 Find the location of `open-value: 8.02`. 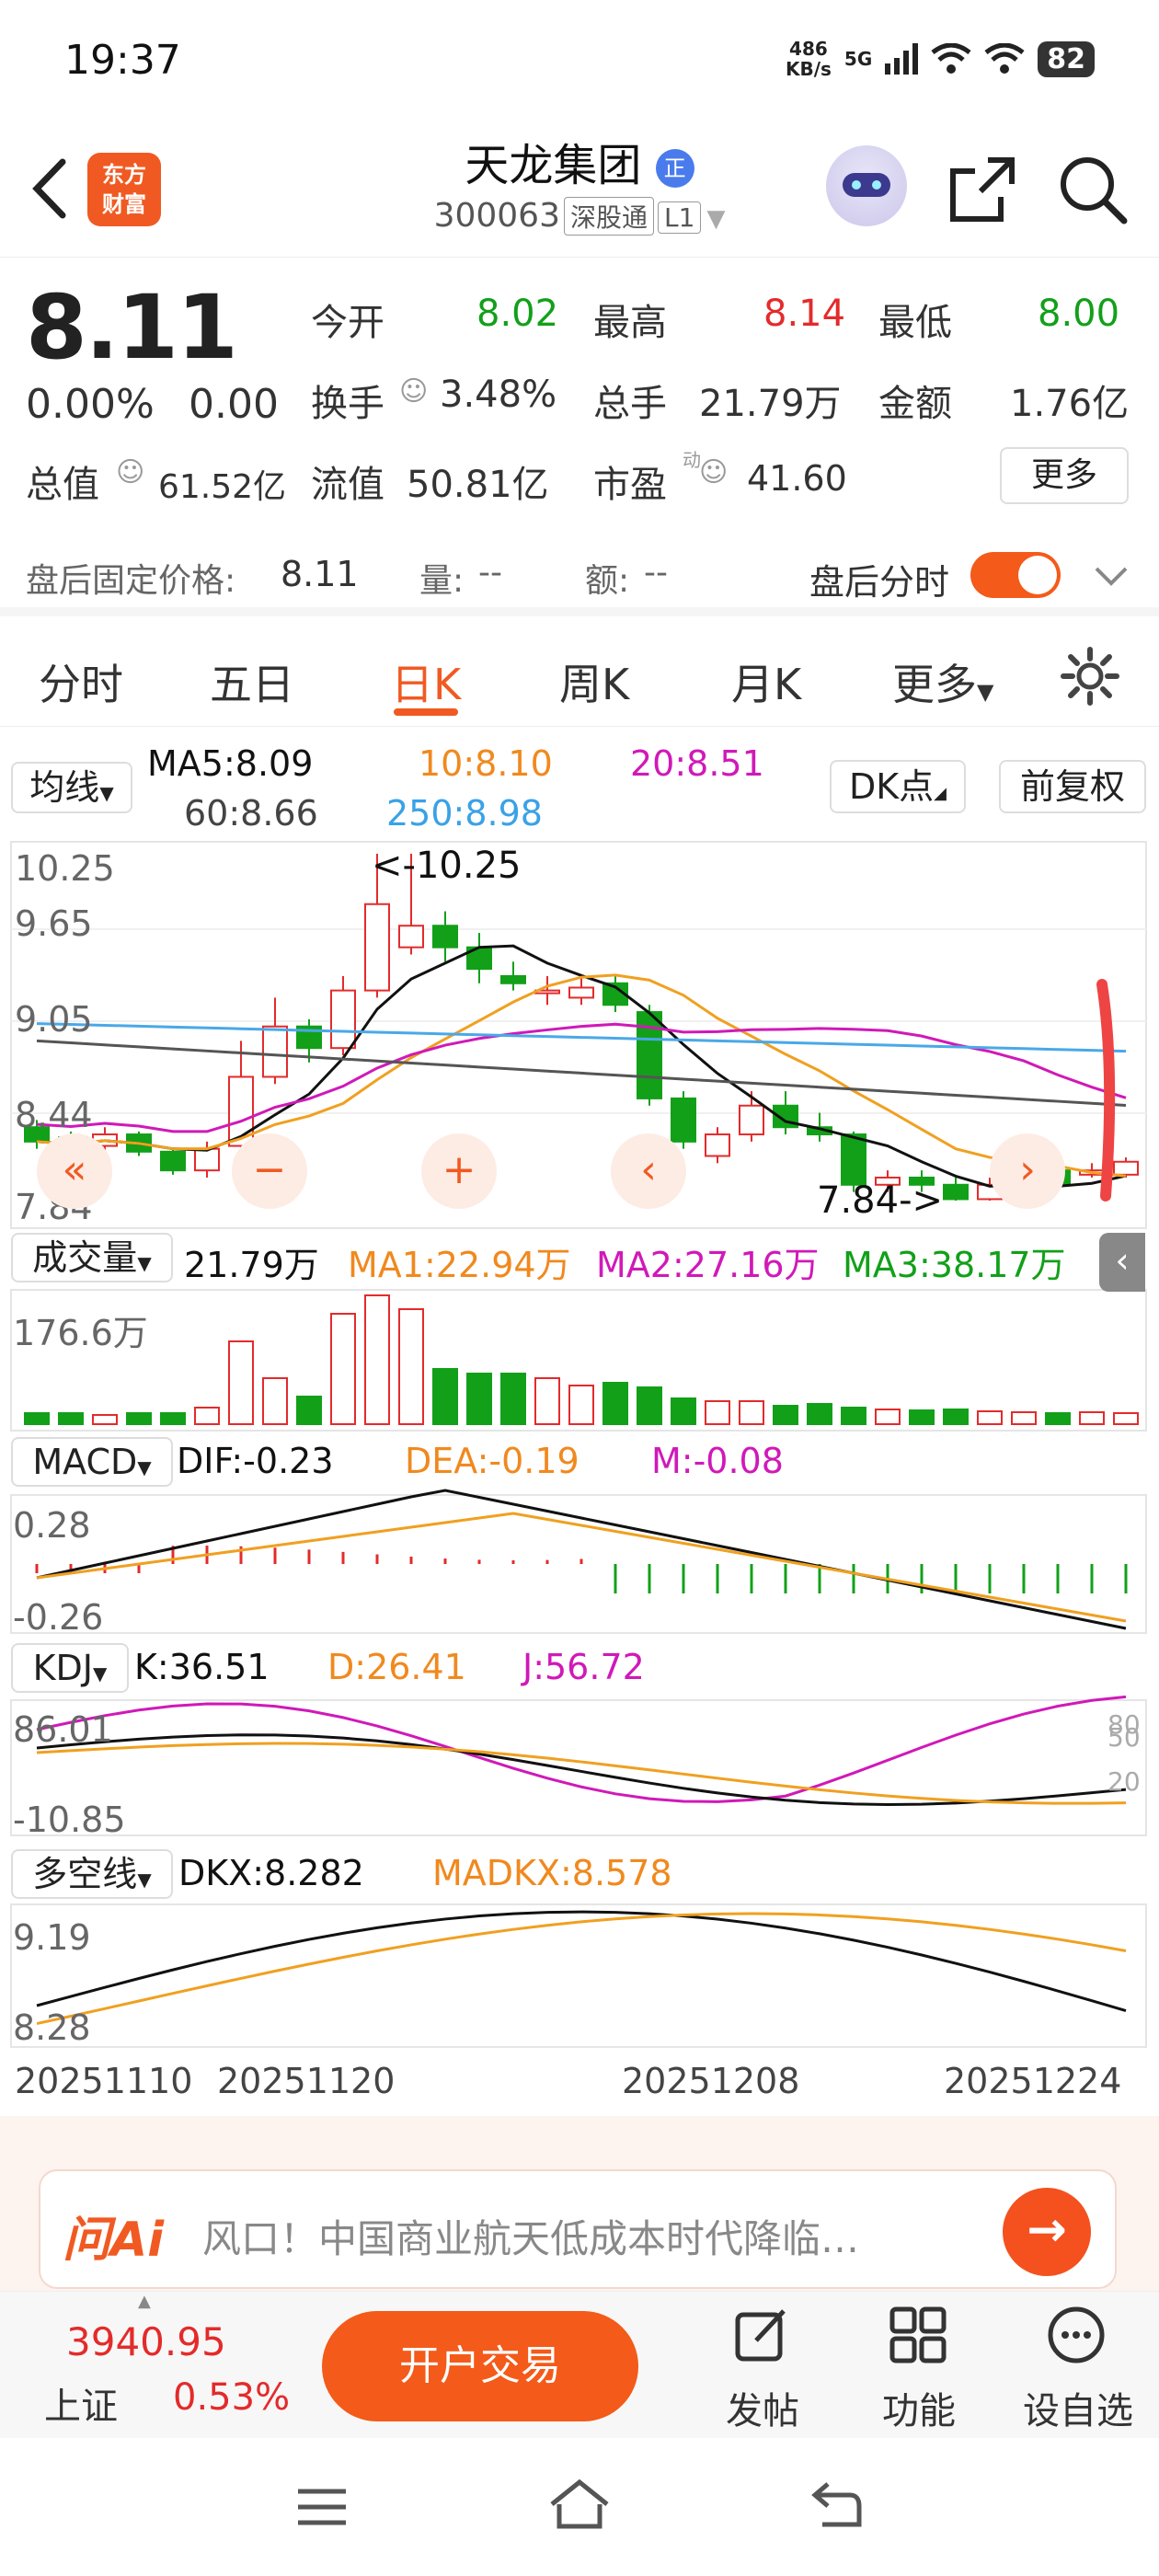

open-value: 8.02 is located at coordinates (517, 314).